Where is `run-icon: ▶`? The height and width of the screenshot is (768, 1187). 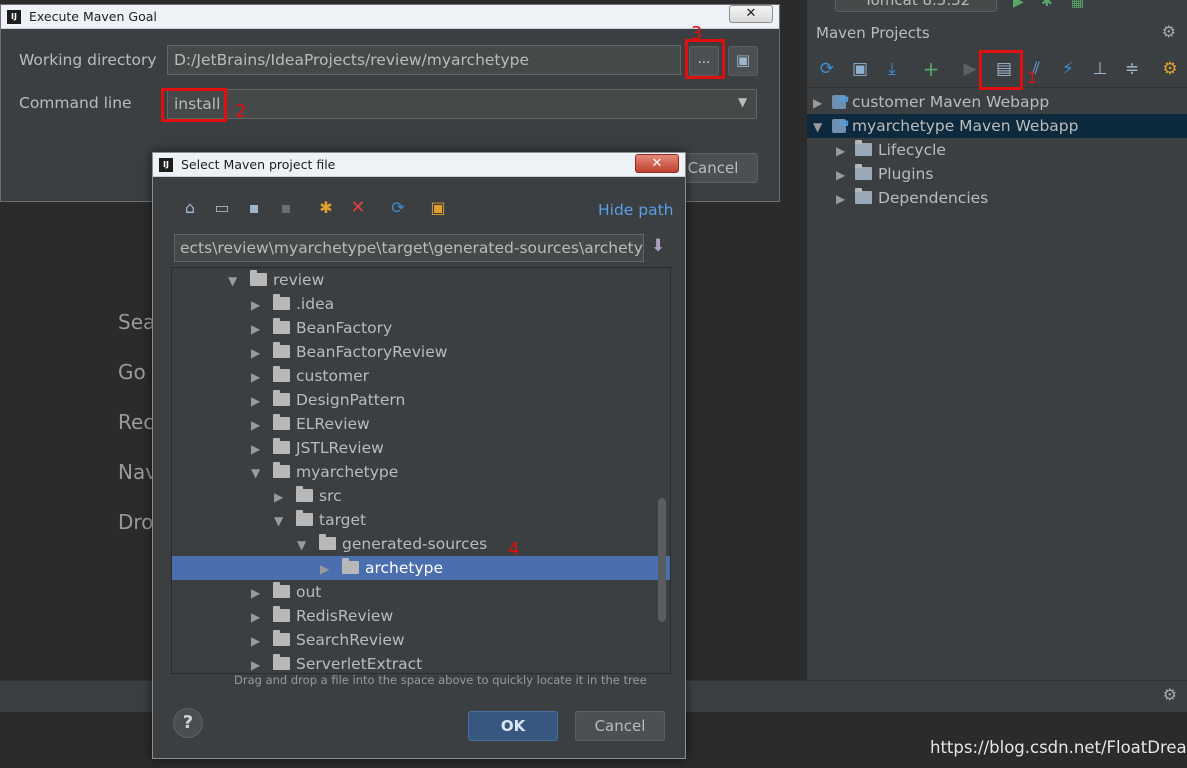 run-icon: ▶ is located at coordinates (1018, 5).